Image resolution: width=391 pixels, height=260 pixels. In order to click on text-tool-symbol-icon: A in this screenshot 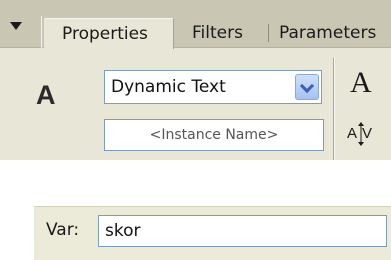, I will do `click(46, 95)`.